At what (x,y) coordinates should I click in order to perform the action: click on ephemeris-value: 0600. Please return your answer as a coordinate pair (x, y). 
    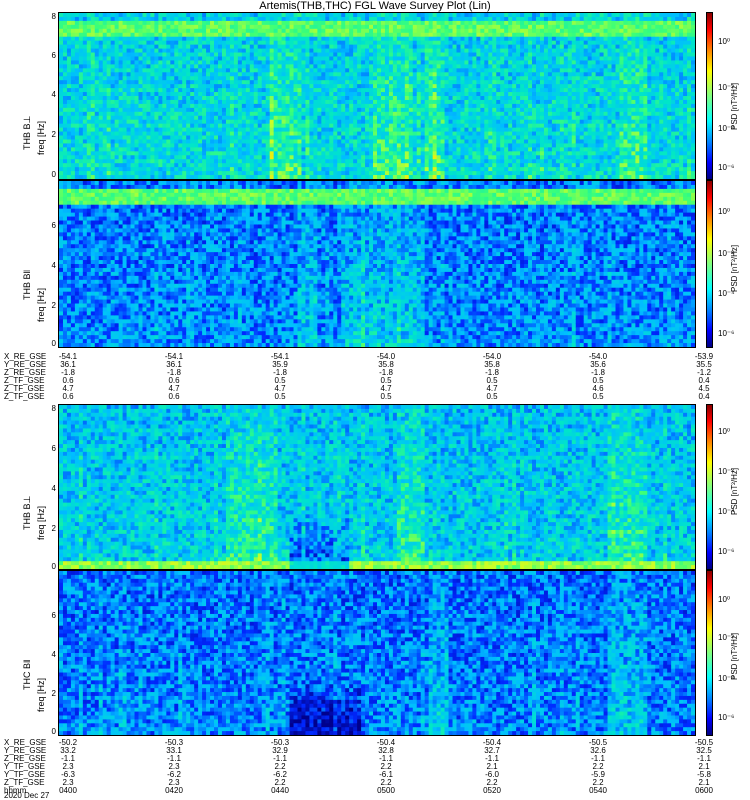
    Looking at the image, I should click on (704, 791).